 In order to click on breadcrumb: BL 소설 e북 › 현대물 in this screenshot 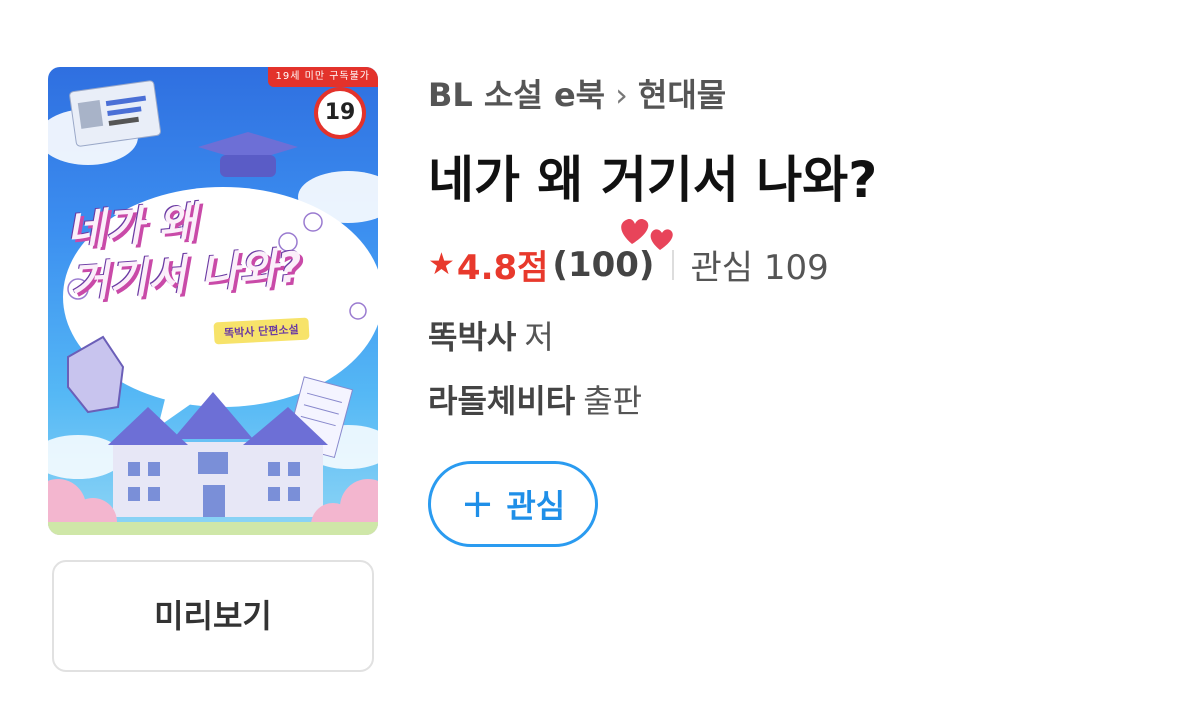, I will do `click(577, 93)`.